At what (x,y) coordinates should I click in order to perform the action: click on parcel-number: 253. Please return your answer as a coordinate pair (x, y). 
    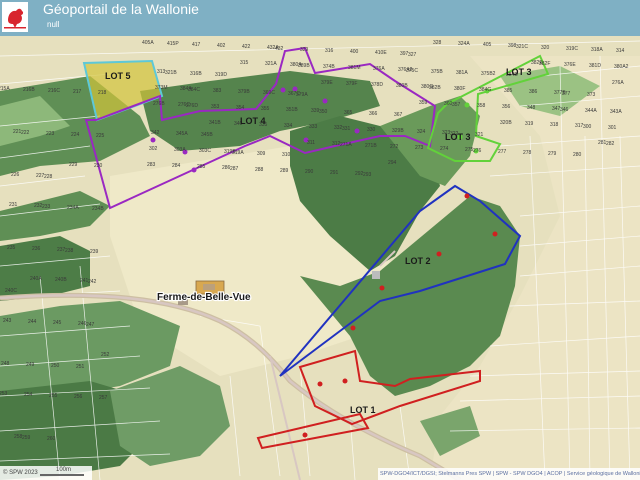
    Looking at the image, I should click on (4, 394).